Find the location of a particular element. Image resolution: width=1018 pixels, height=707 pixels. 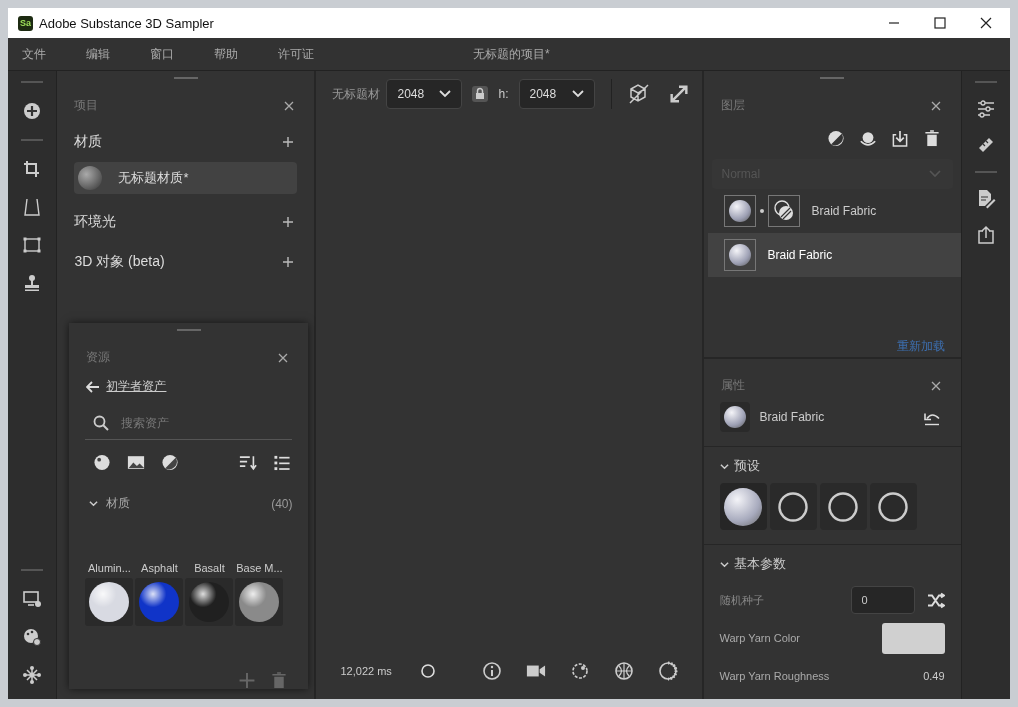

breadcrumb-link: 初学者资产 is located at coordinates (136, 386).